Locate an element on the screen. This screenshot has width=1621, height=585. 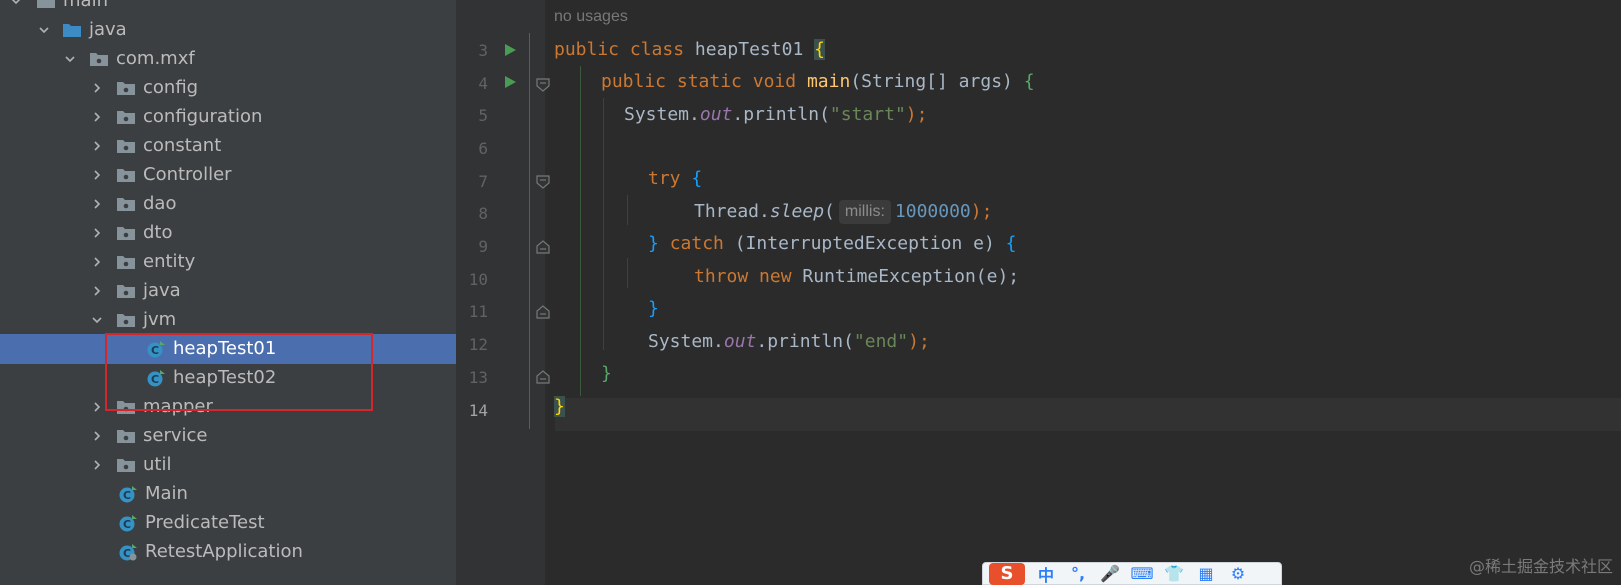
tree-item-jvm: jvm is located at coordinates (228, 320).